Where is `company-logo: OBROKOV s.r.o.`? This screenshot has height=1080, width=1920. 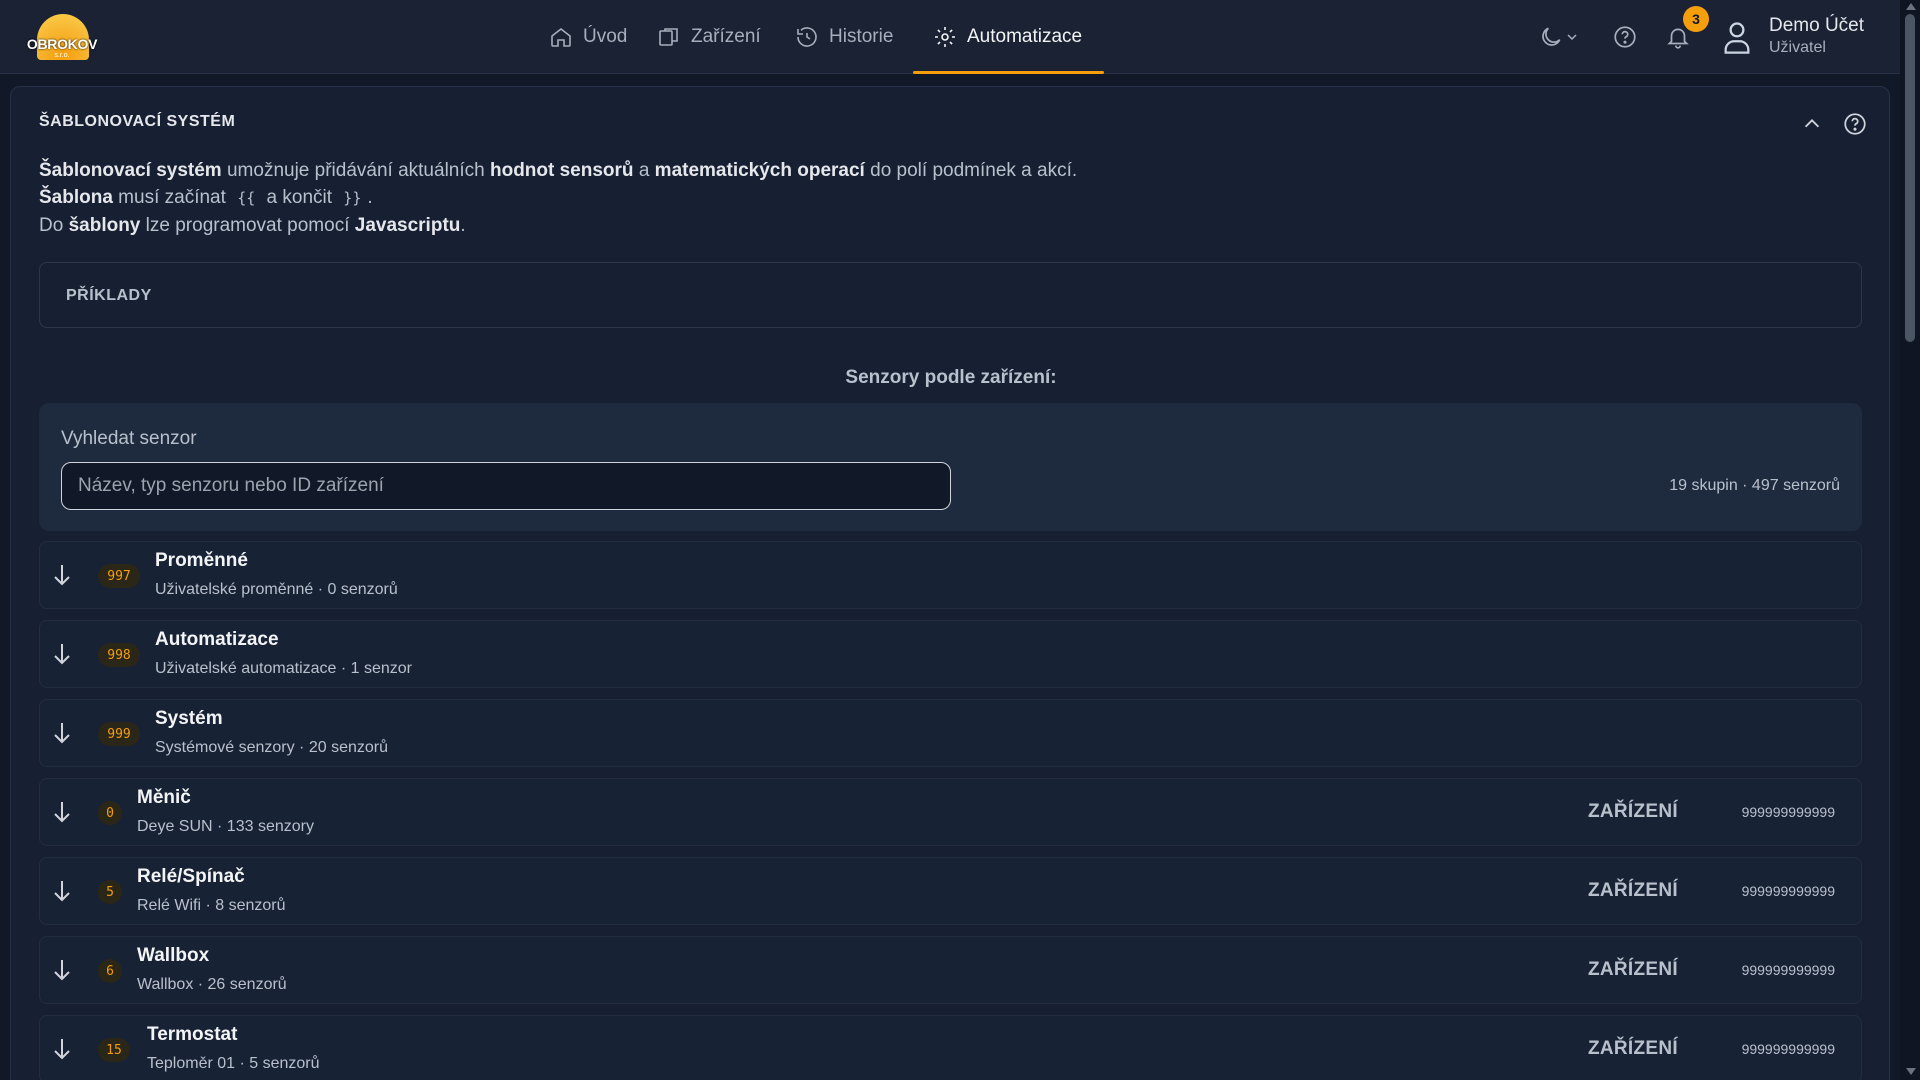 company-logo: OBROKOV s.r.o. is located at coordinates (62, 37).